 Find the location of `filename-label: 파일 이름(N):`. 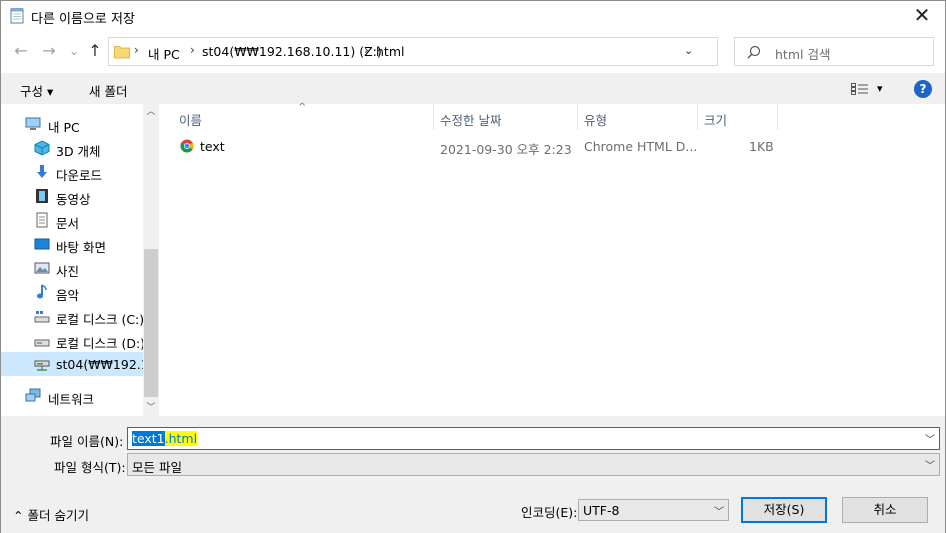

filename-label: 파일 이름(N): is located at coordinates (87, 441).